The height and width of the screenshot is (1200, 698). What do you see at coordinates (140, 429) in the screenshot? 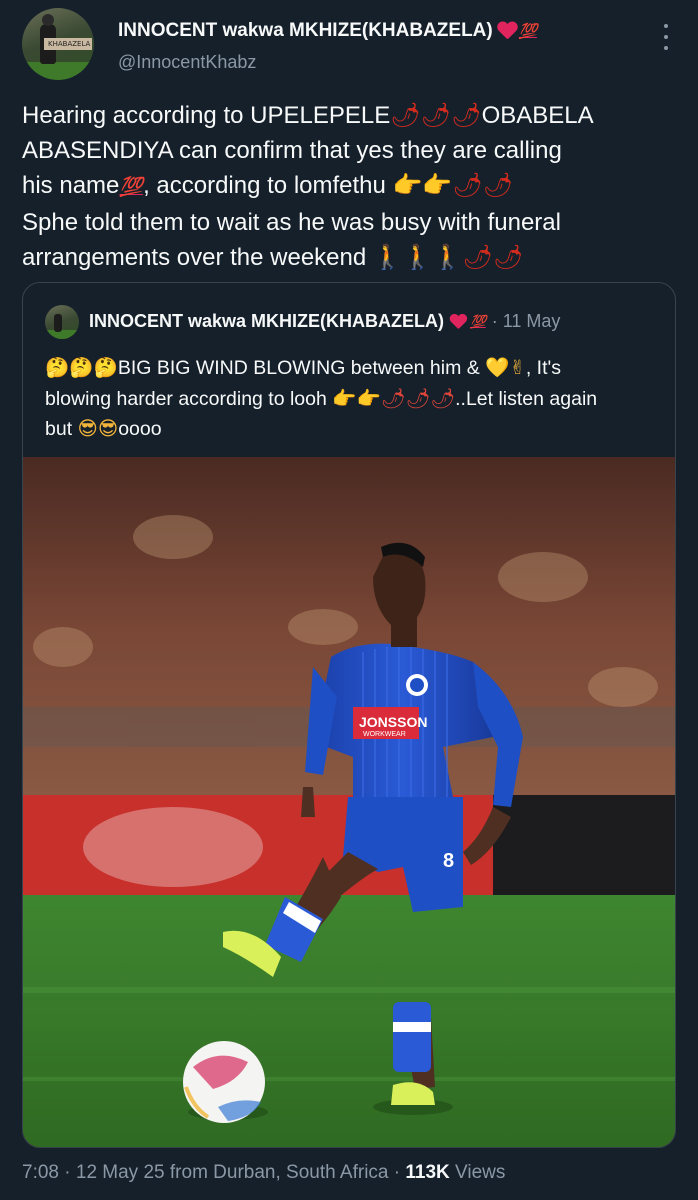
I see `quoted-text-6: oooo` at bounding box center [140, 429].